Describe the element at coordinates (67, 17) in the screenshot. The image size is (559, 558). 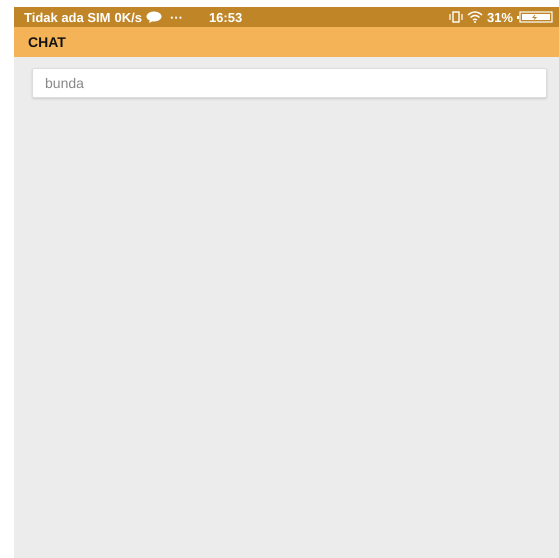
I see `carrier-text: Tidak ada SIM` at that location.